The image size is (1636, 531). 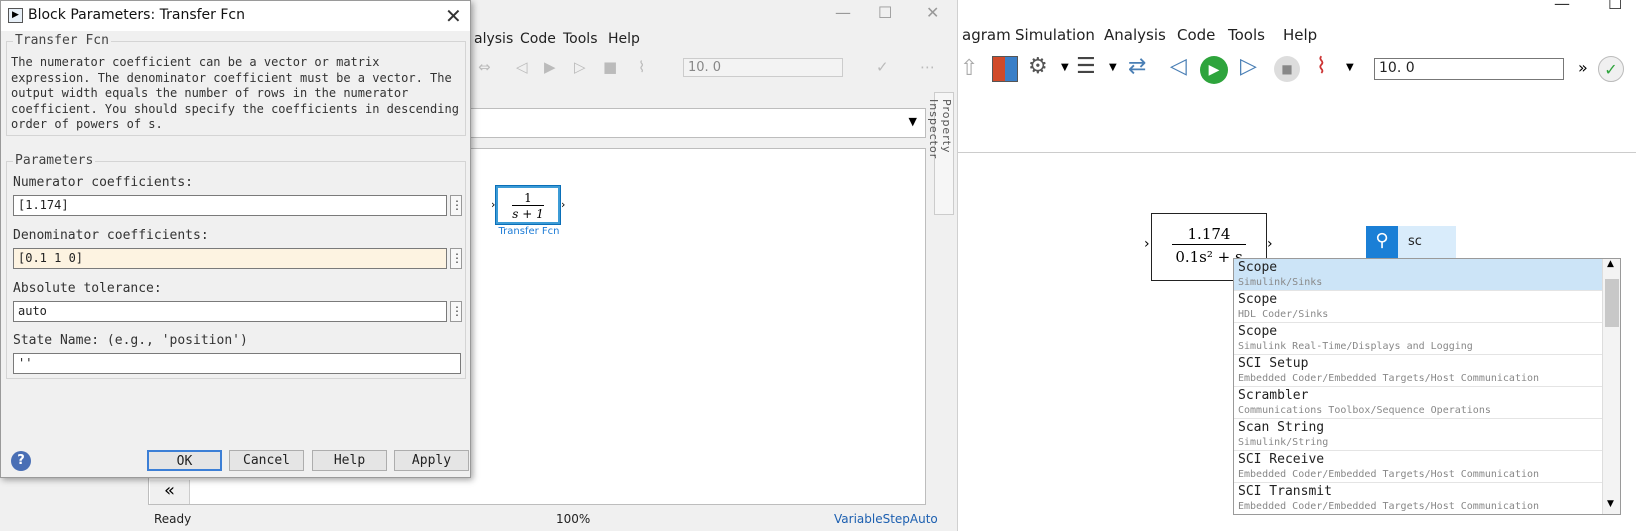 What do you see at coordinates (932, 12) in the screenshot?
I see `close-button: ✕` at bounding box center [932, 12].